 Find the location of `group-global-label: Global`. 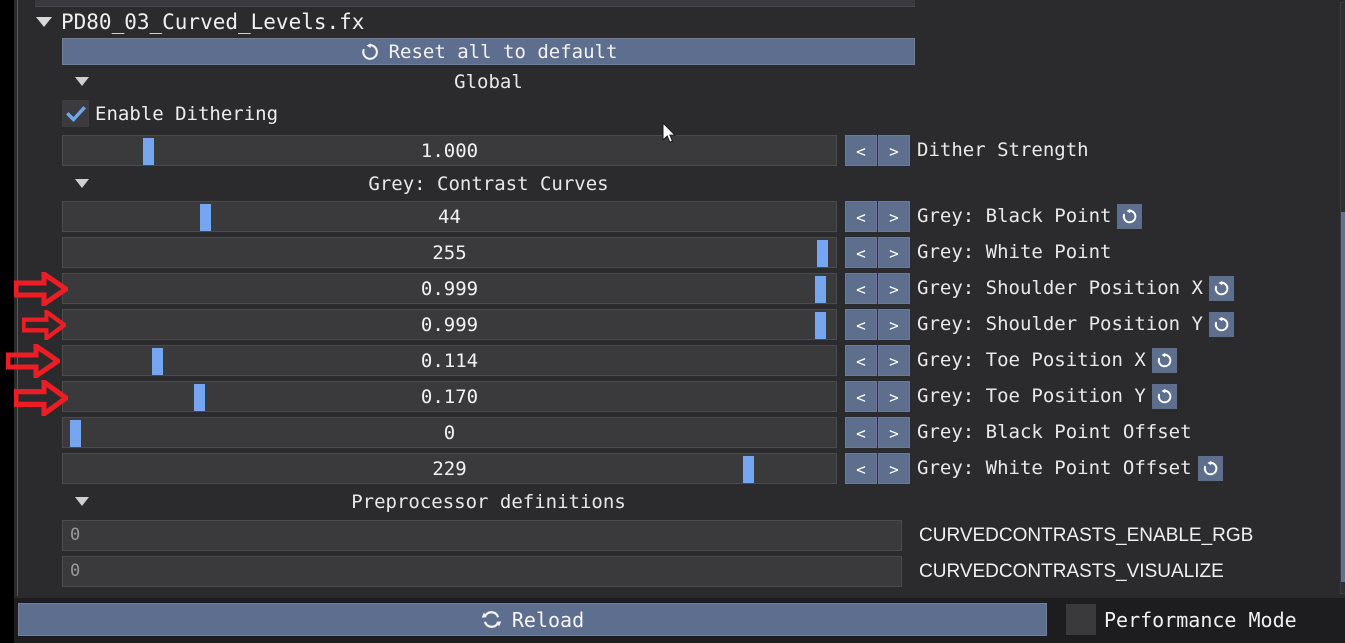

group-global-label: Global is located at coordinates (488, 82).